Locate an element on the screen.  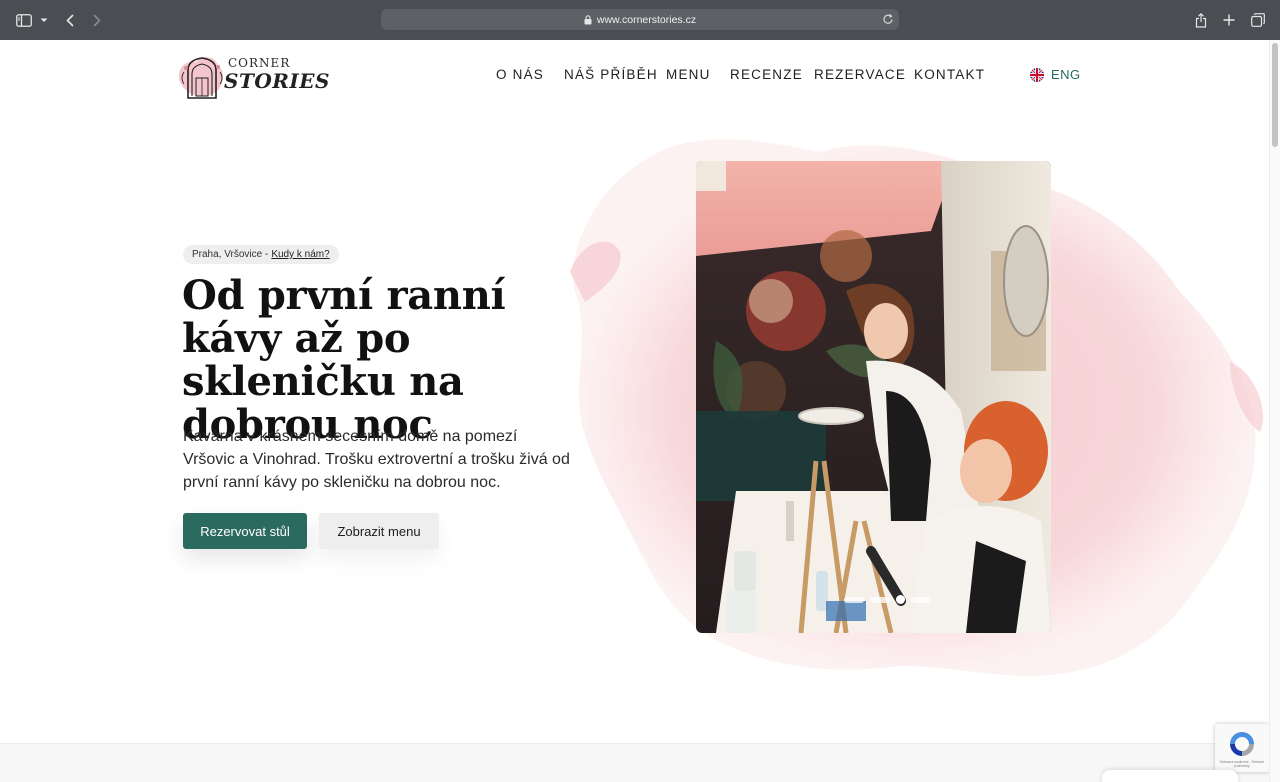
storefront-logo-icon is located at coordinates (201, 78).